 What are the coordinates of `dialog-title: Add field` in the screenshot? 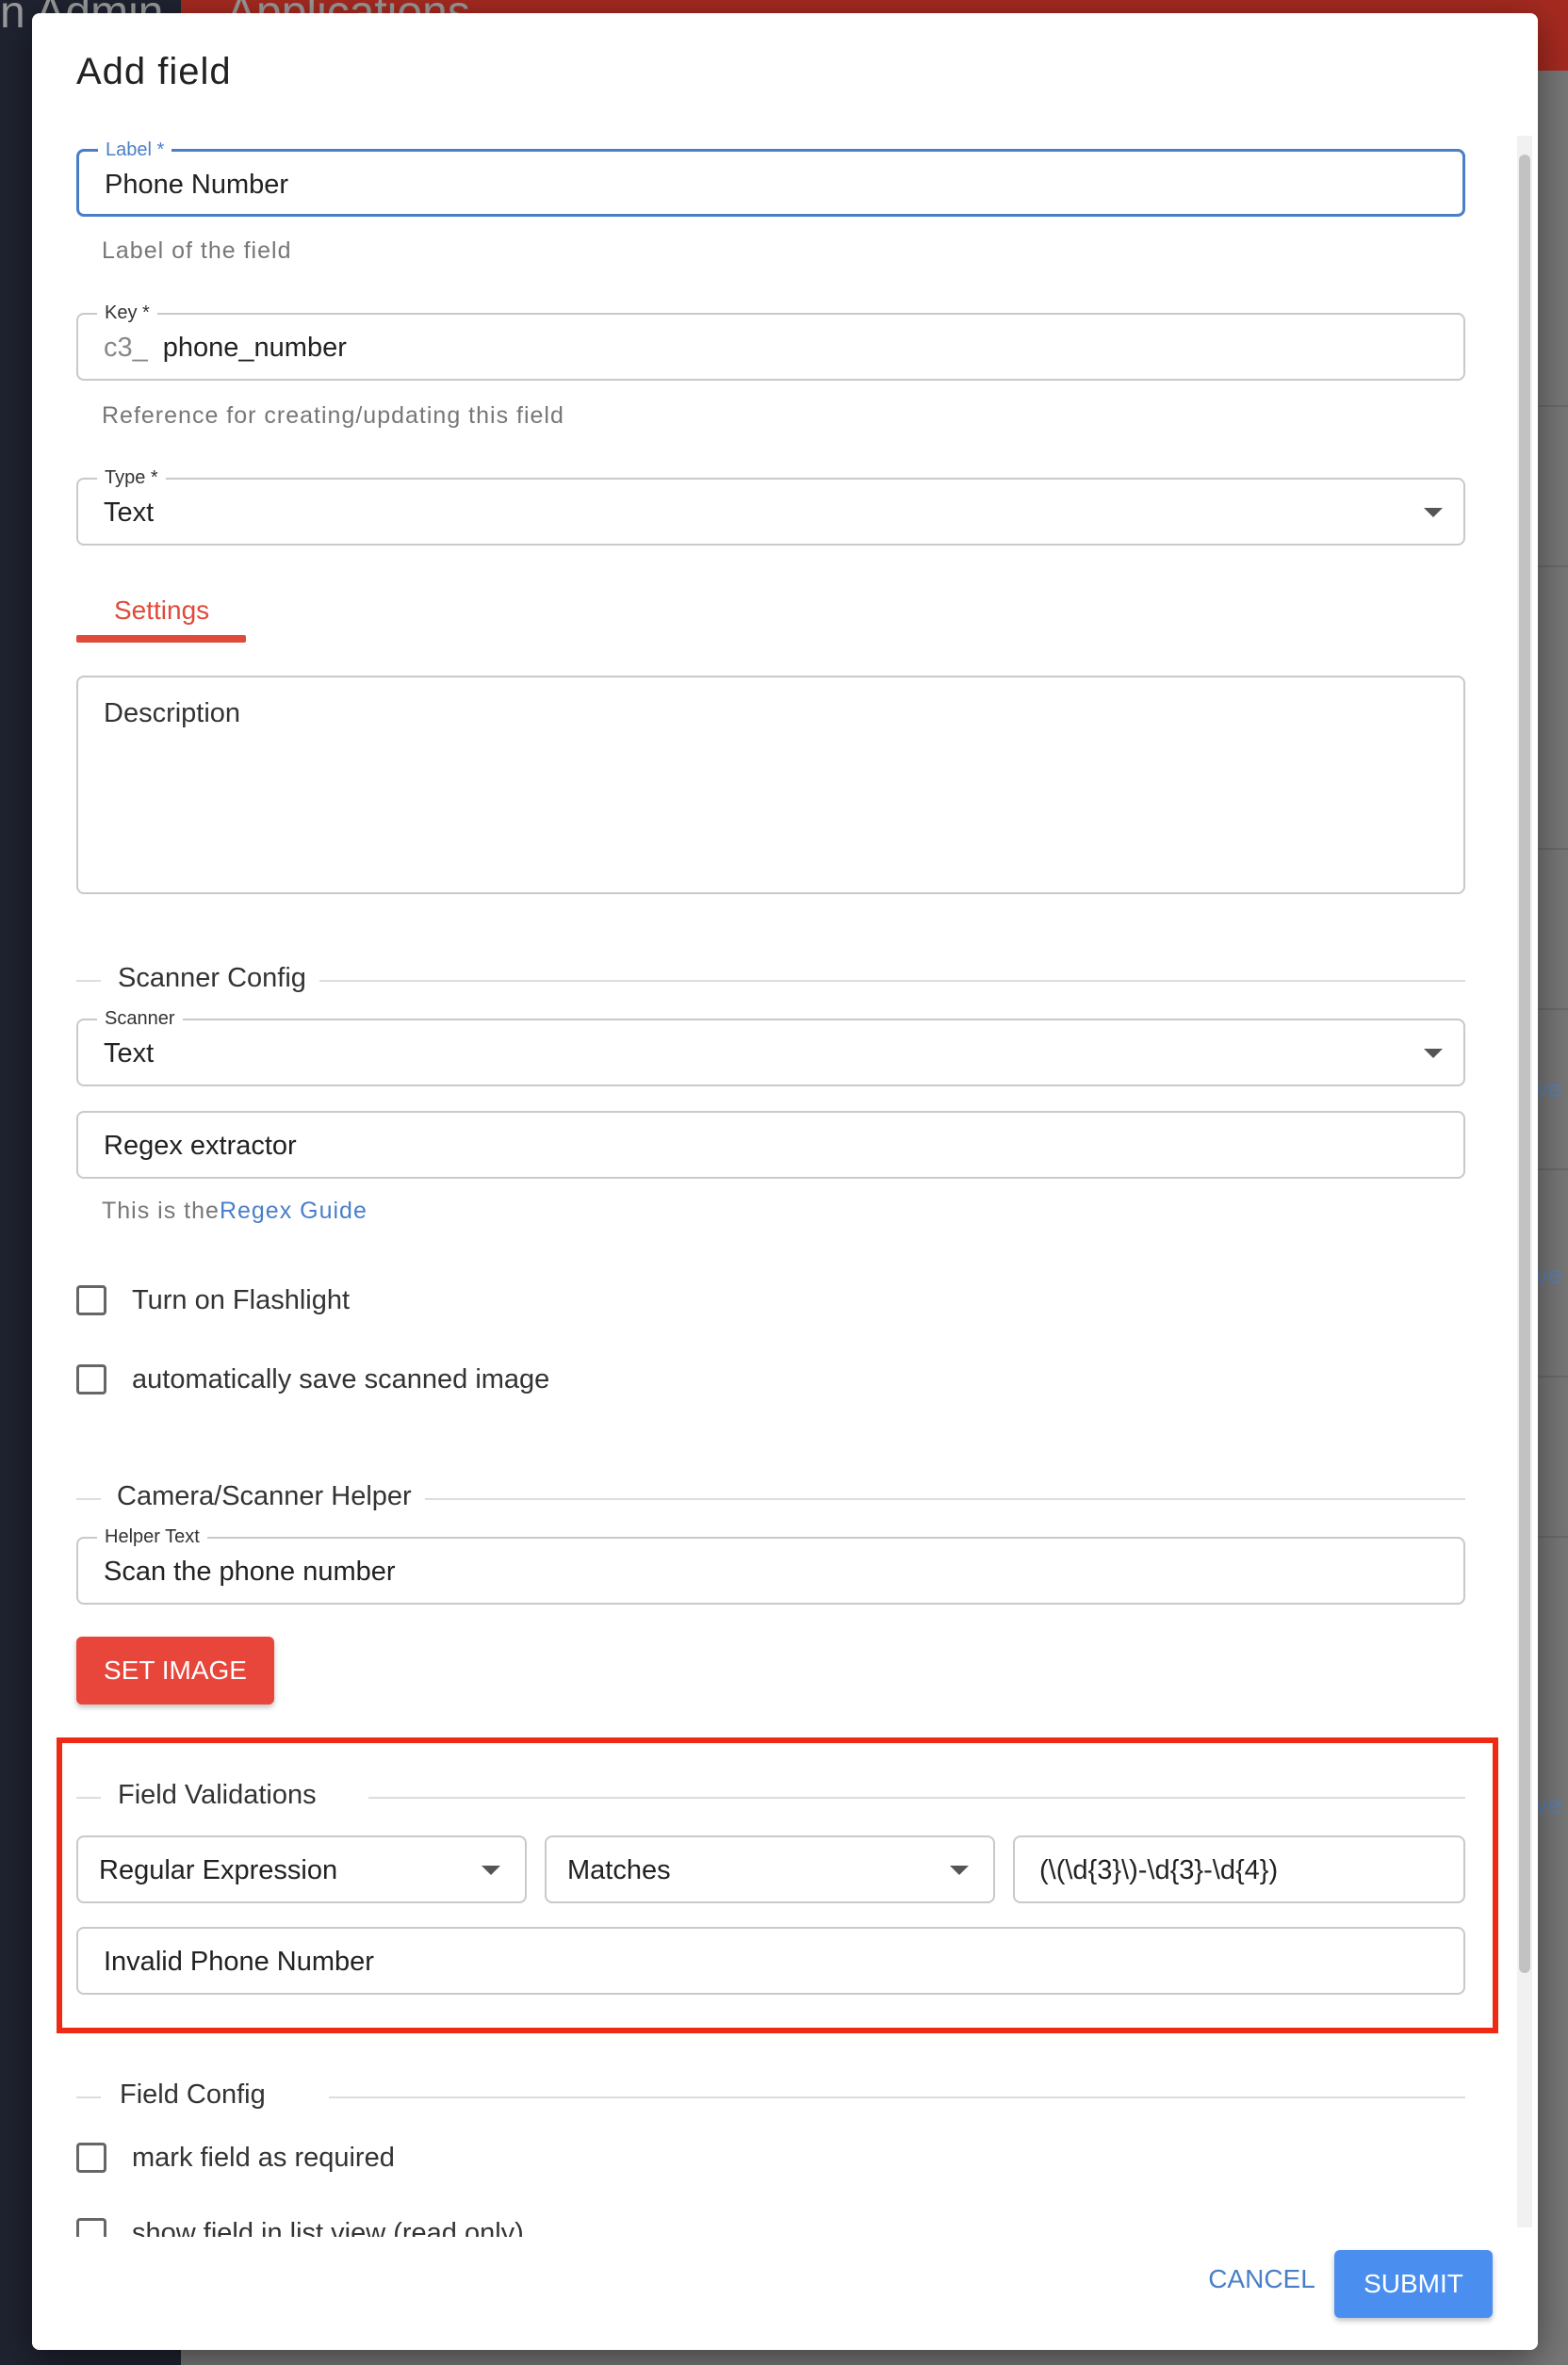 It's located at (154, 71).